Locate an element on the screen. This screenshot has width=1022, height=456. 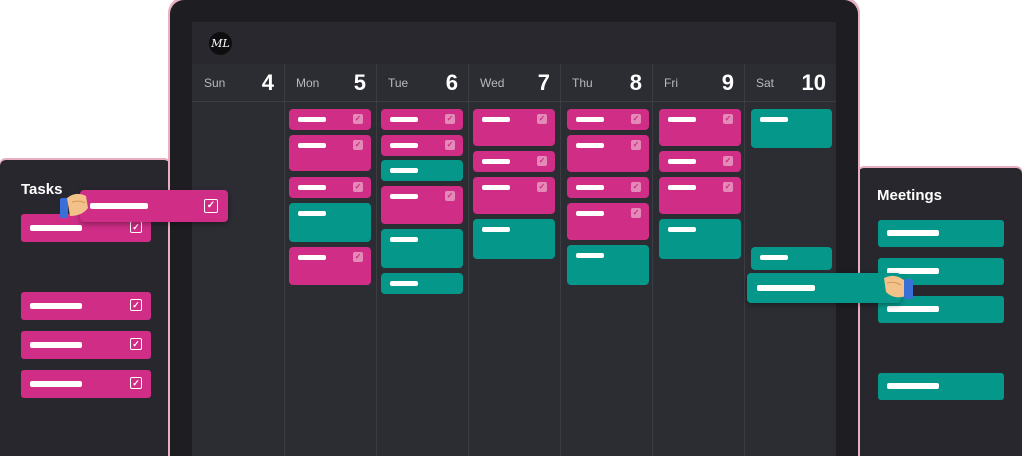
day-header-wed: Wed 7 is located at coordinates (514, 83).